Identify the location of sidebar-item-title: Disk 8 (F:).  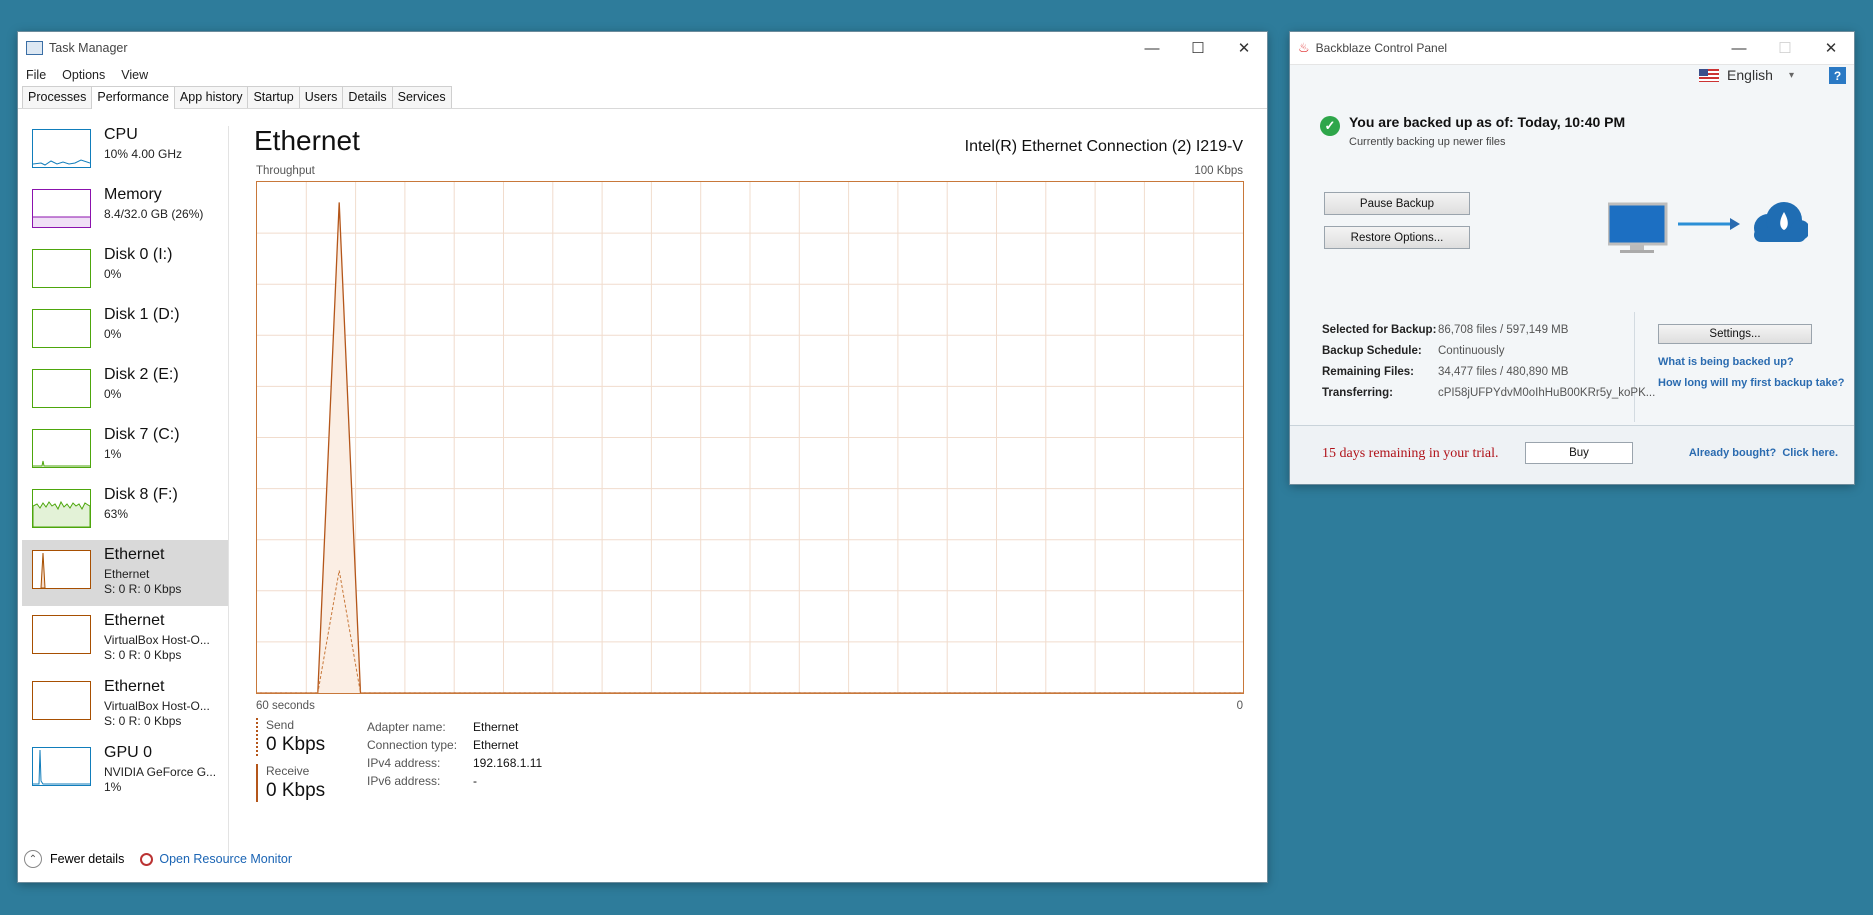
(141, 494).